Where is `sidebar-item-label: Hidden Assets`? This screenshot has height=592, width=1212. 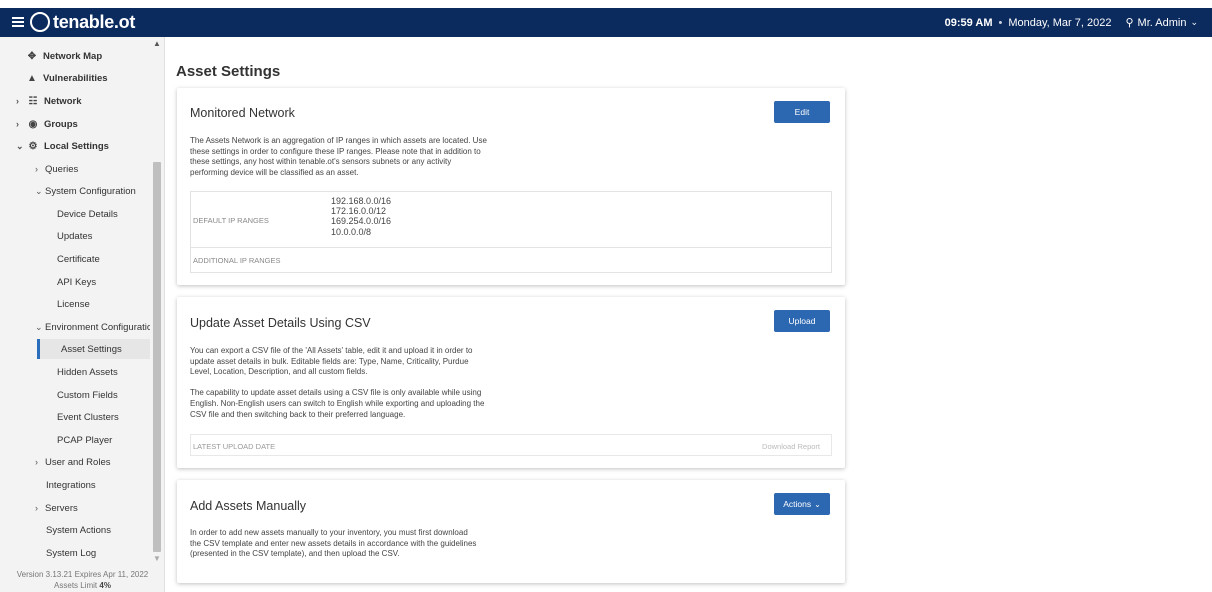 sidebar-item-label: Hidden Assets is located at coordinates (87, 372).